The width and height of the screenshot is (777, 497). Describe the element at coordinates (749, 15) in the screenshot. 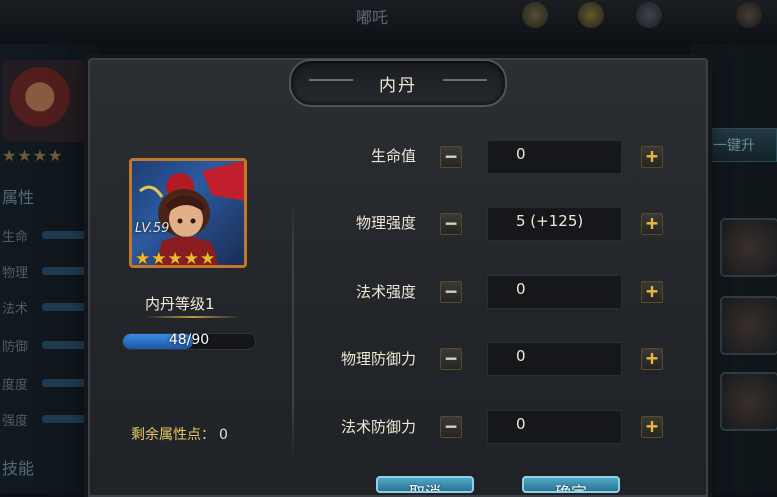

I see `mail-icon` at that location.